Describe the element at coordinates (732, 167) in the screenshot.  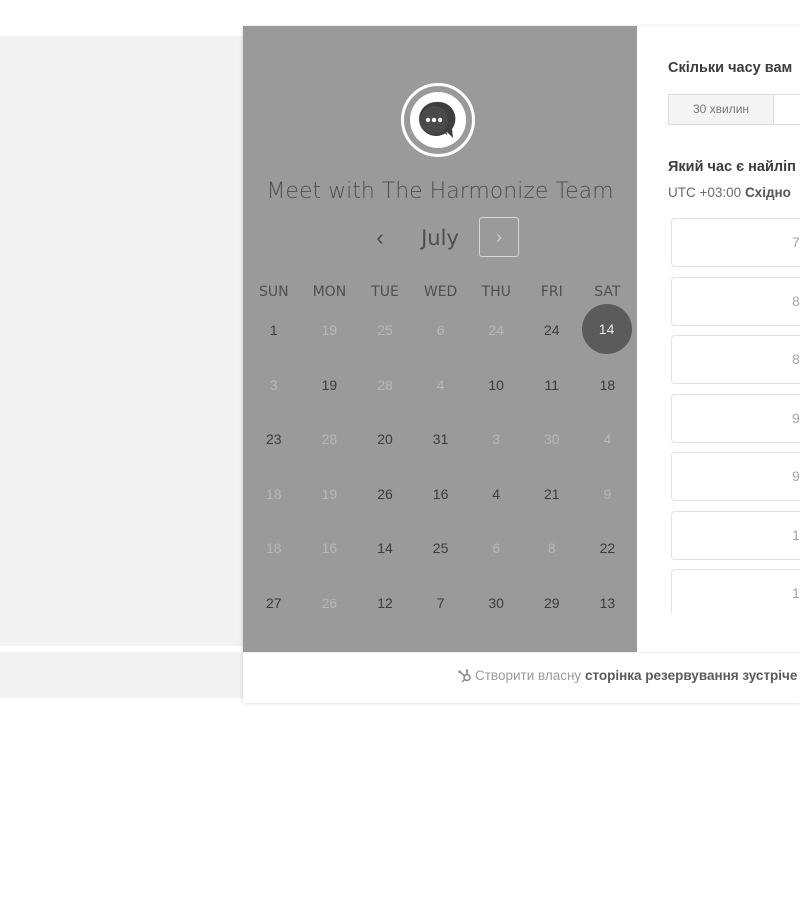
I see `time-question: Який час є найліп` at that location.